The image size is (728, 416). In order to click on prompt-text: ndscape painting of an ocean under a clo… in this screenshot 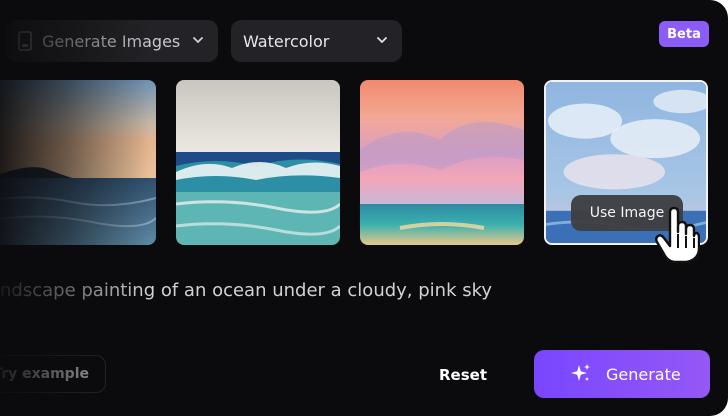, I will do `click(246, 290)`.